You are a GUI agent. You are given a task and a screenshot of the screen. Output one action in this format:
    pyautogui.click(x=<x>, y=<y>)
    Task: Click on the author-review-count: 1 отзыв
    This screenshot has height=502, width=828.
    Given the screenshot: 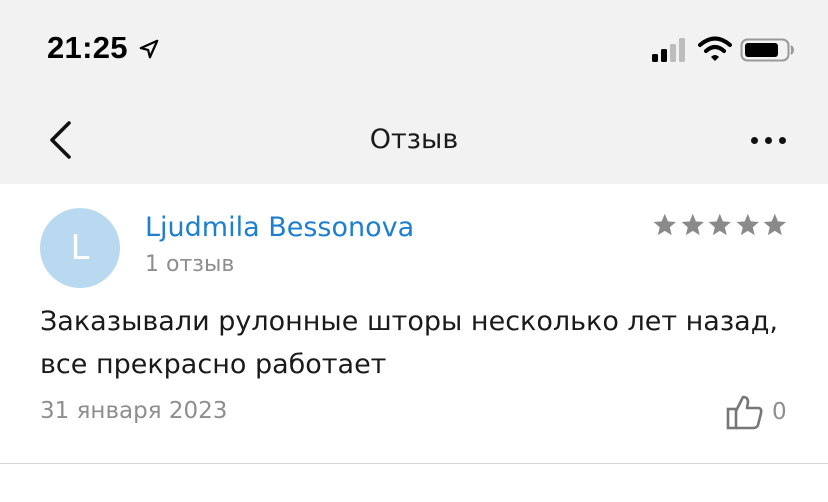 What is the action you would take?
    pyautogui.click(x=190, y=264)
    